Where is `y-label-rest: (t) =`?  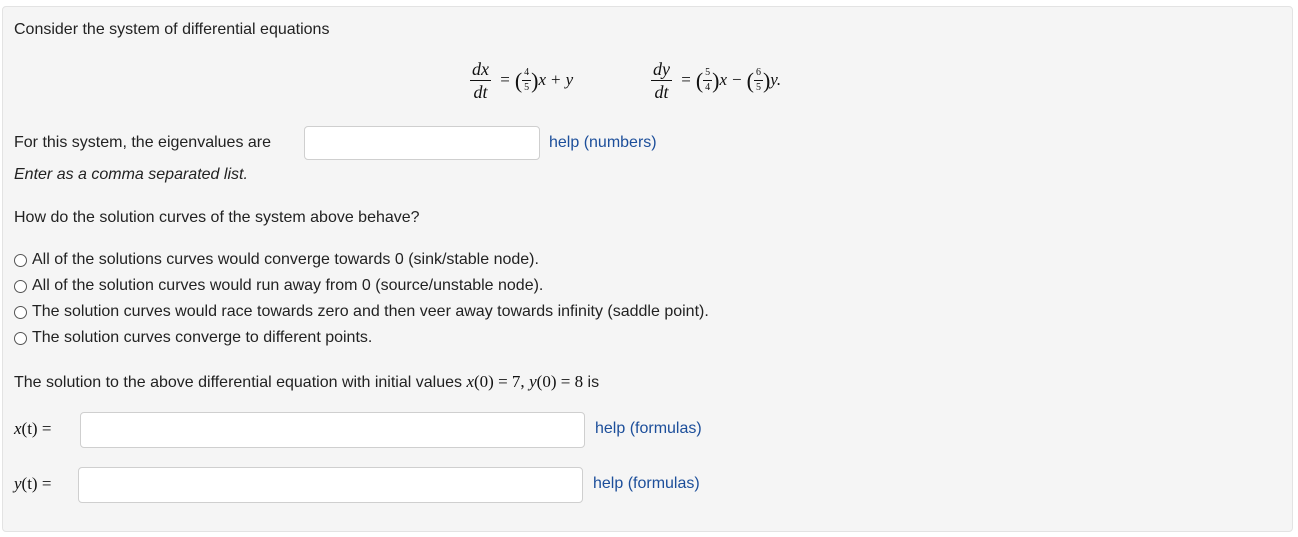
y-label-rest: (t) = is located at coordinates (36, 483).